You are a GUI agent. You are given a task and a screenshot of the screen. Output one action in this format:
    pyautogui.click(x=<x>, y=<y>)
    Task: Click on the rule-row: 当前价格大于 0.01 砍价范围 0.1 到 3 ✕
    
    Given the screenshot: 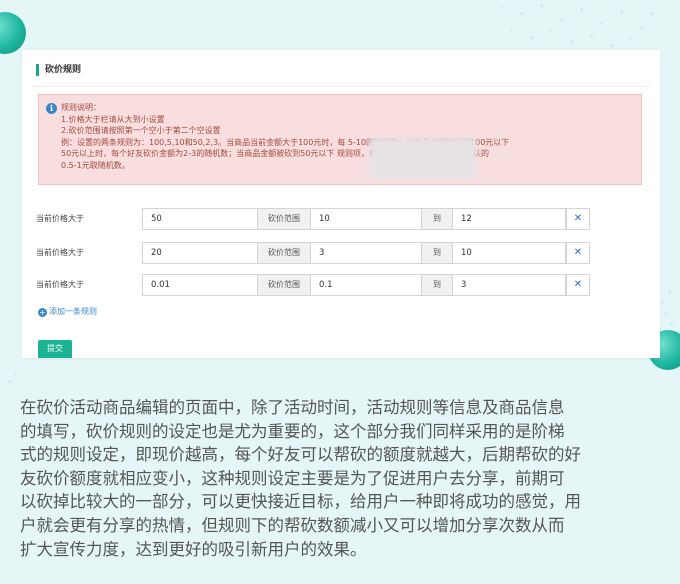 What is the action you would take?
    pyautogui.click(x=316, y=285)
    